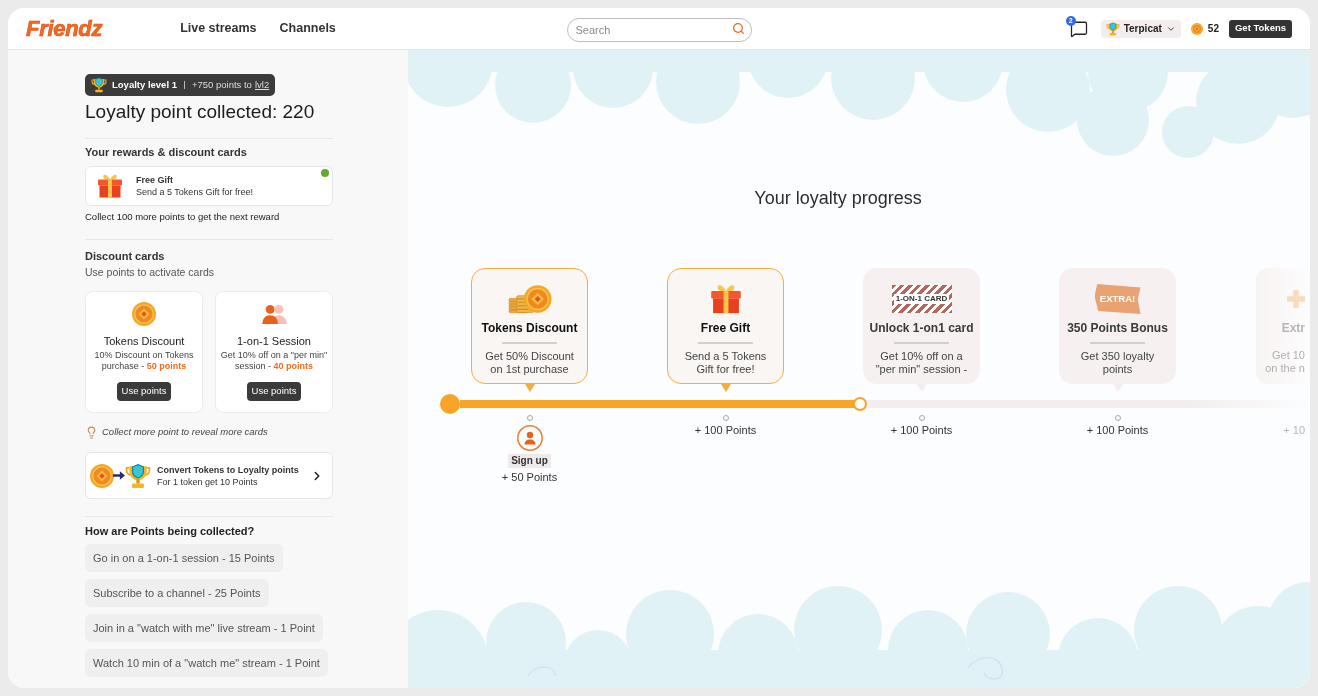  I want to click on reward-card: Free Gift Send a 5 Tokens Gift for free!, so click(209, 186).